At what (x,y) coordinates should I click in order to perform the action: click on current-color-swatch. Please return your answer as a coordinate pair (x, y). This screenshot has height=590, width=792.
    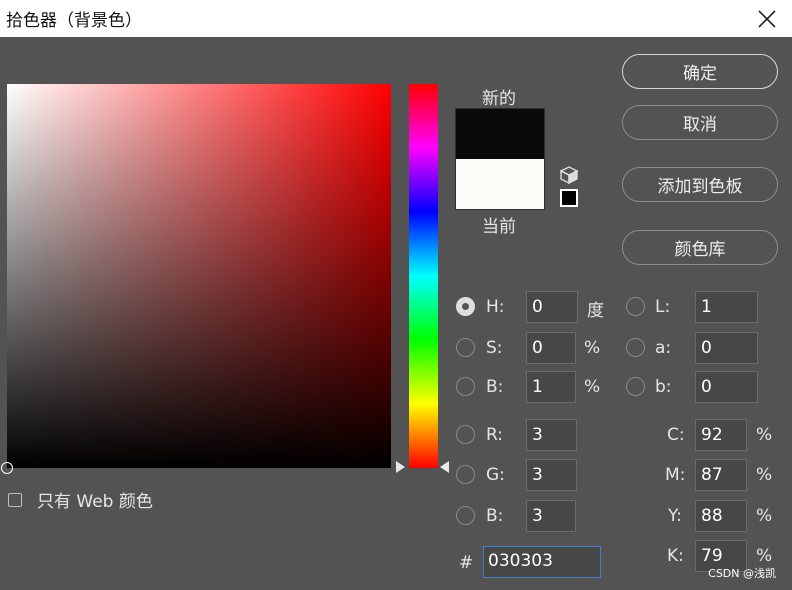
    Looking at the image, I should click on (500, 184).